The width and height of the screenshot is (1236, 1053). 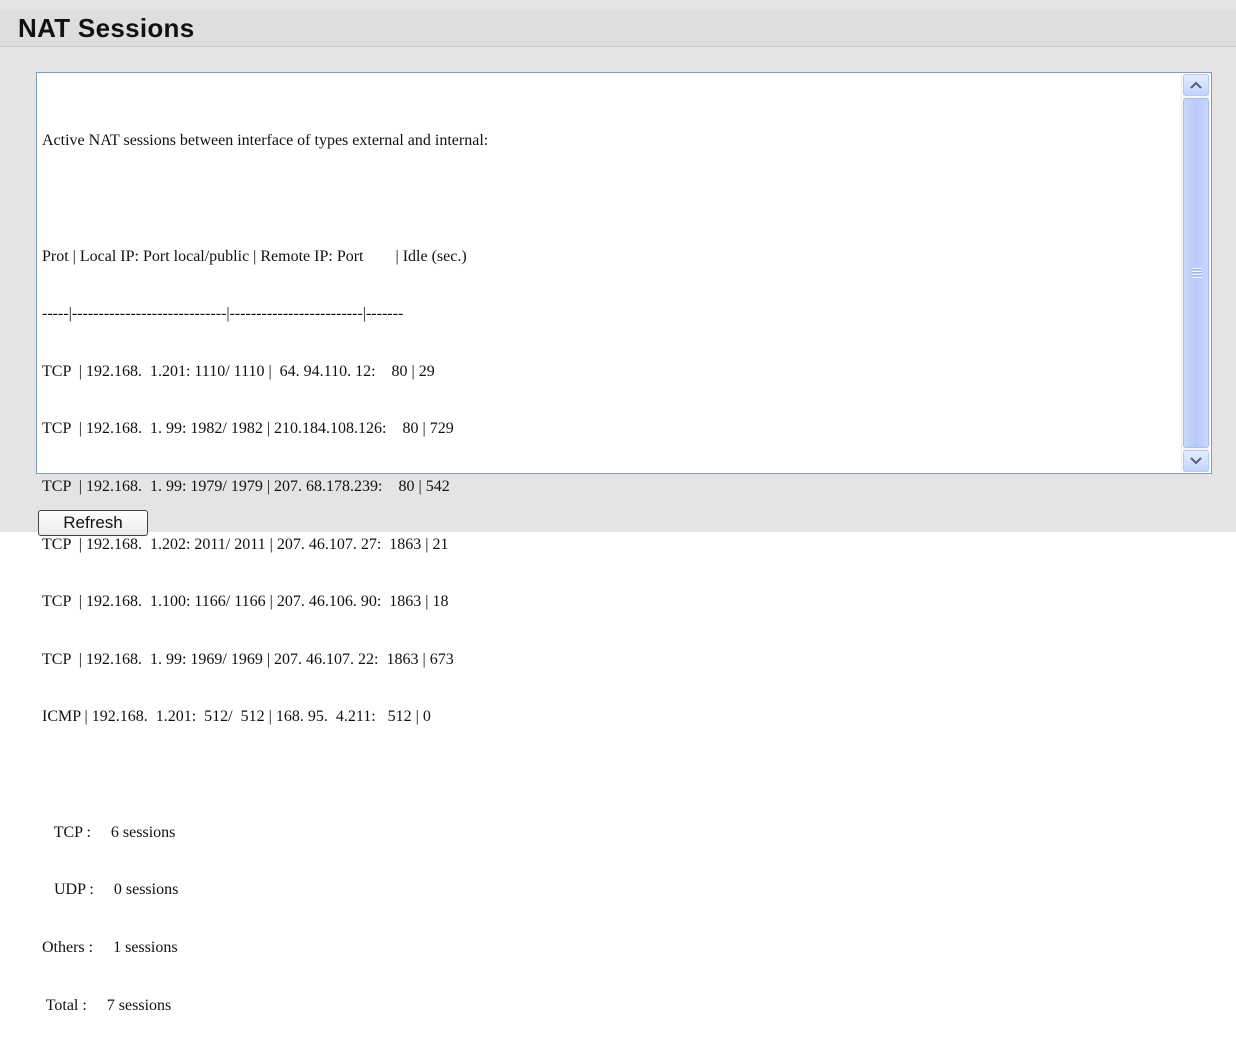 What do you see at coordinates (618, 28) in the screenshot?
I see `title-bar: NAT Sessions` at bounding box center [618, 28].